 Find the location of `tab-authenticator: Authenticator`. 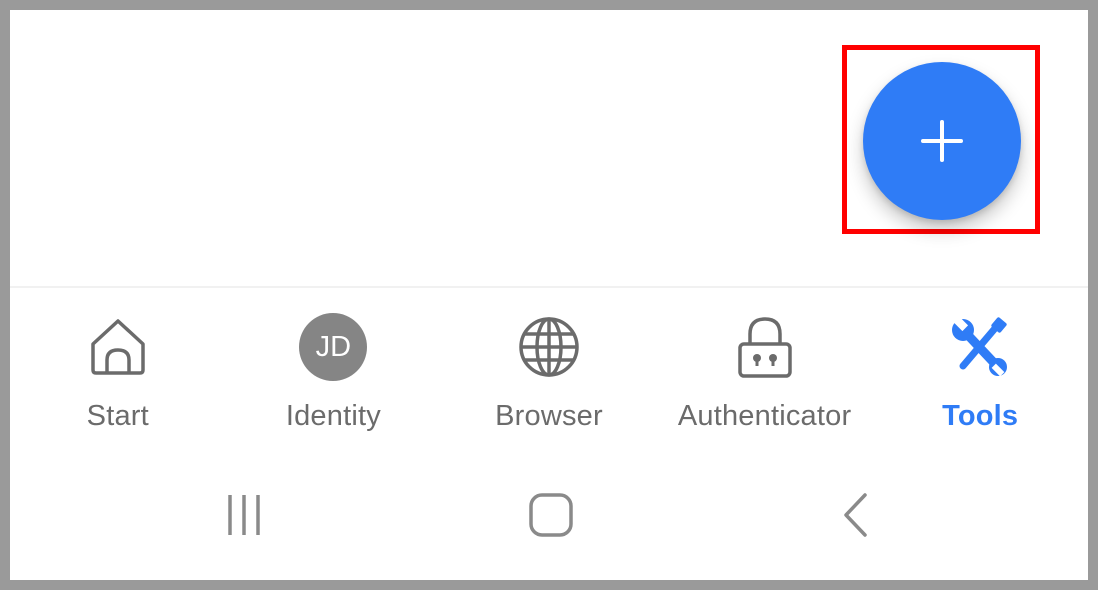

tab-authenticator: Authenticator is located at coordinates (765, 373).